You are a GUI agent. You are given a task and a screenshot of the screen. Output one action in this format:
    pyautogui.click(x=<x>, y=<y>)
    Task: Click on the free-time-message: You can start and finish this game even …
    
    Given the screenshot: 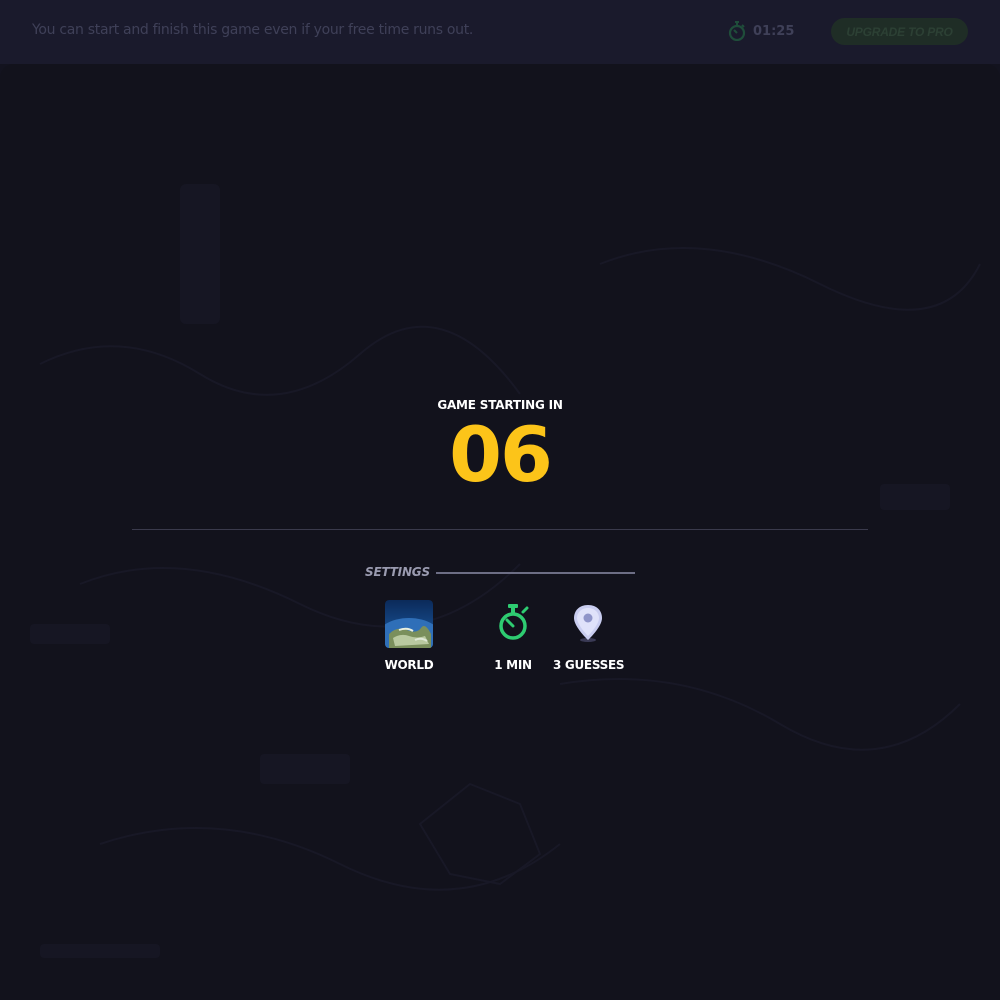 What is the action you would take?
    pyautogui.click(x=253, y=30)
    